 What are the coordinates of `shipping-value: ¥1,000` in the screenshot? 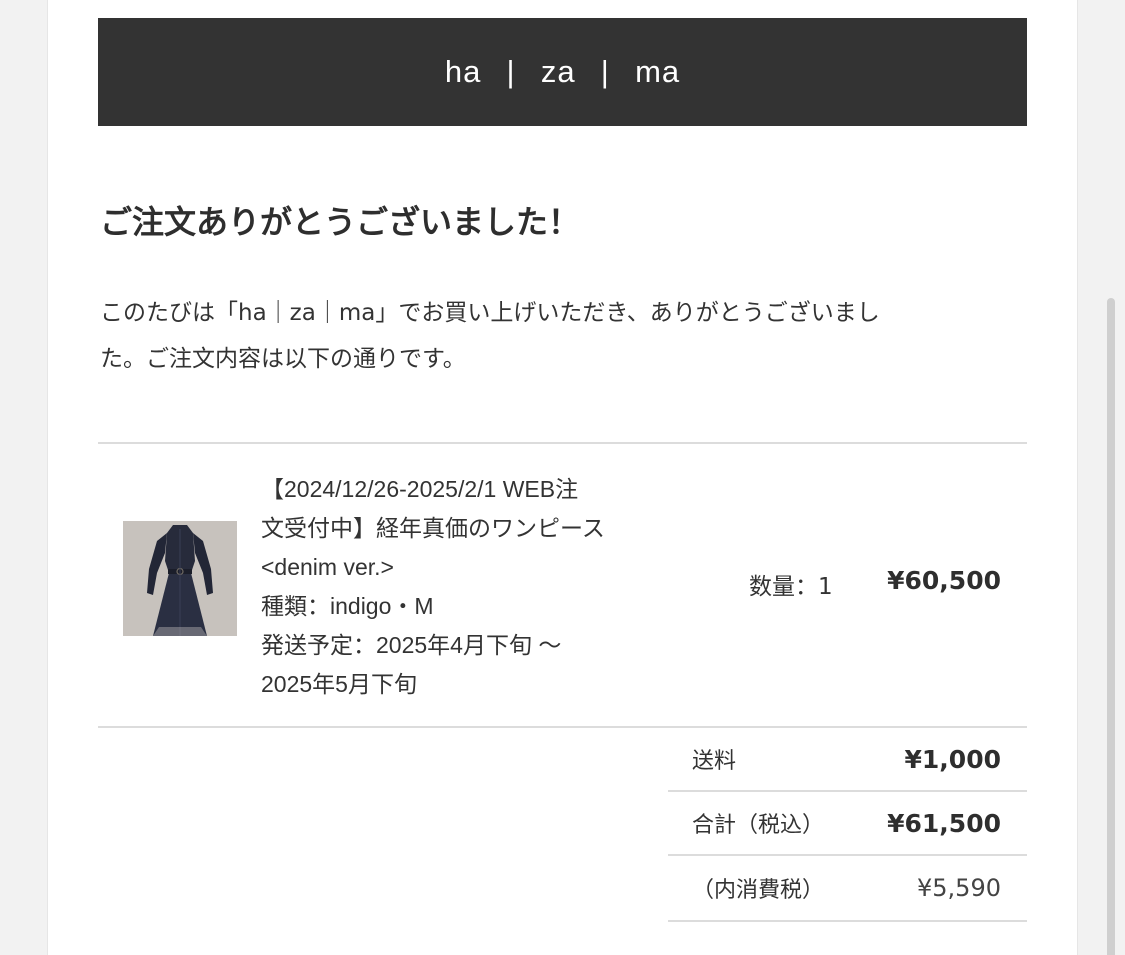 It's located at (952, 759).